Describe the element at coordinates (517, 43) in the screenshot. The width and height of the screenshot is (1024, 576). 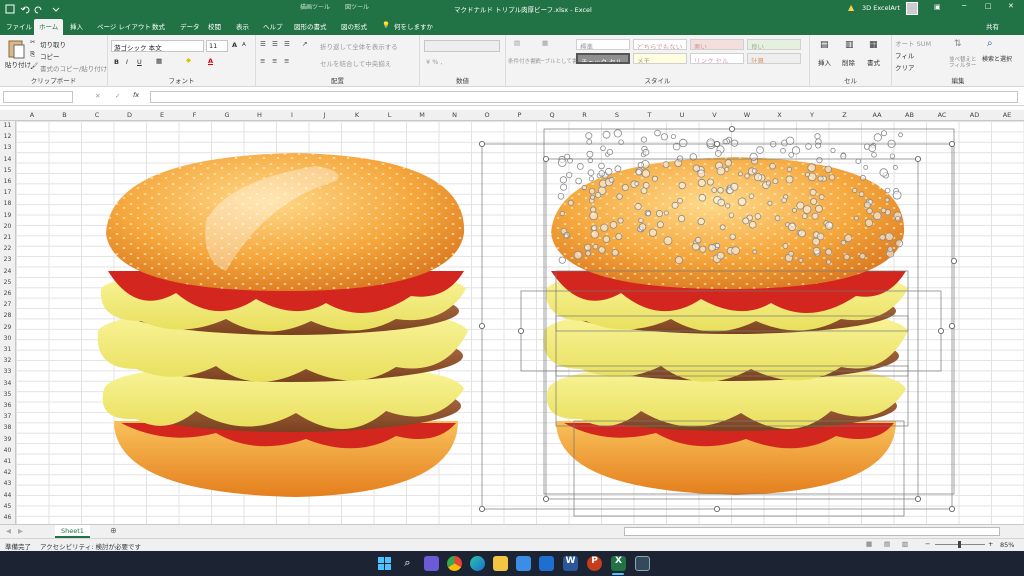
I see `conditional-format-icon: ▤` at that location.